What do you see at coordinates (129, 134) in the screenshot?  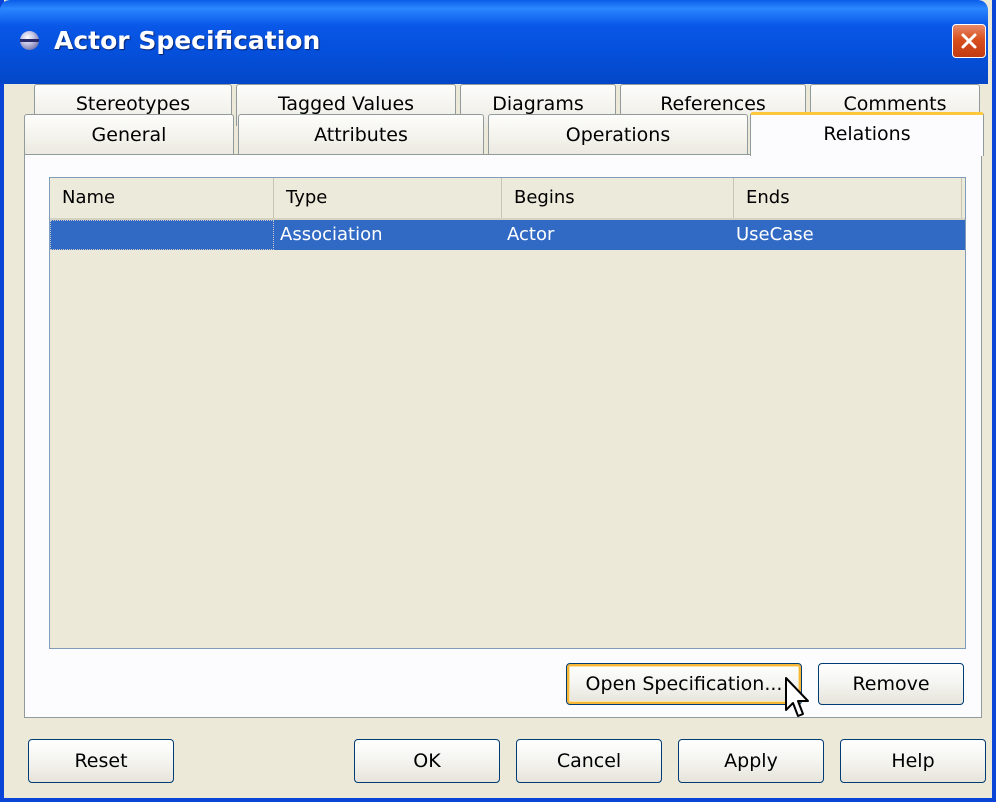 I see `tab-general: General` at bounding box center [129, 134].